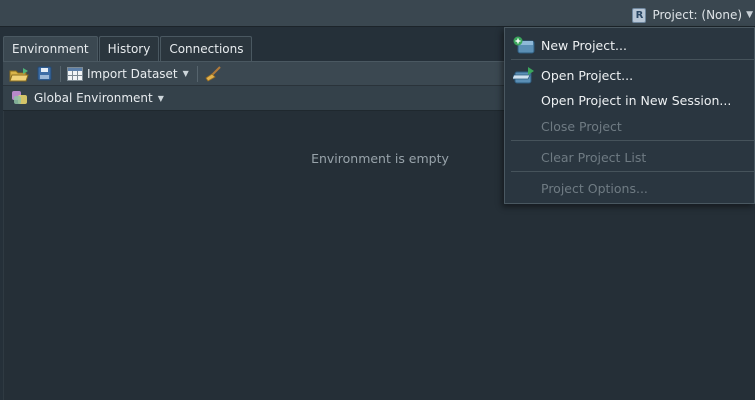 This screenshot has height=400, width=755. Describe the element at coordinates (50, 48) in the screenshot. I see `tab-environment: Environment` at that location.